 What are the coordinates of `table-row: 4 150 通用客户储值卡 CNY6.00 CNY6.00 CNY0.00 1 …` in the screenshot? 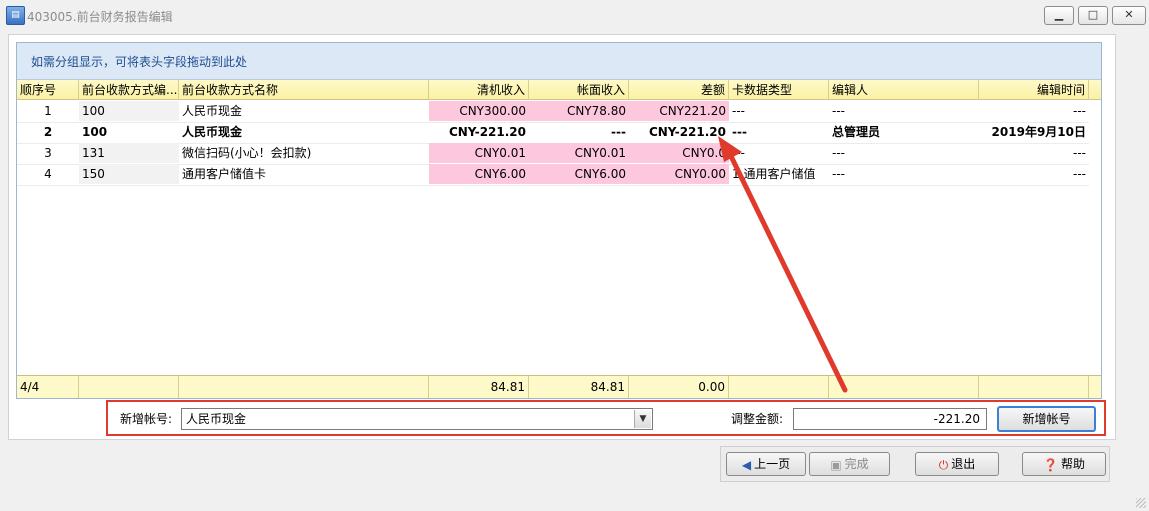 It's located at (553, 175).